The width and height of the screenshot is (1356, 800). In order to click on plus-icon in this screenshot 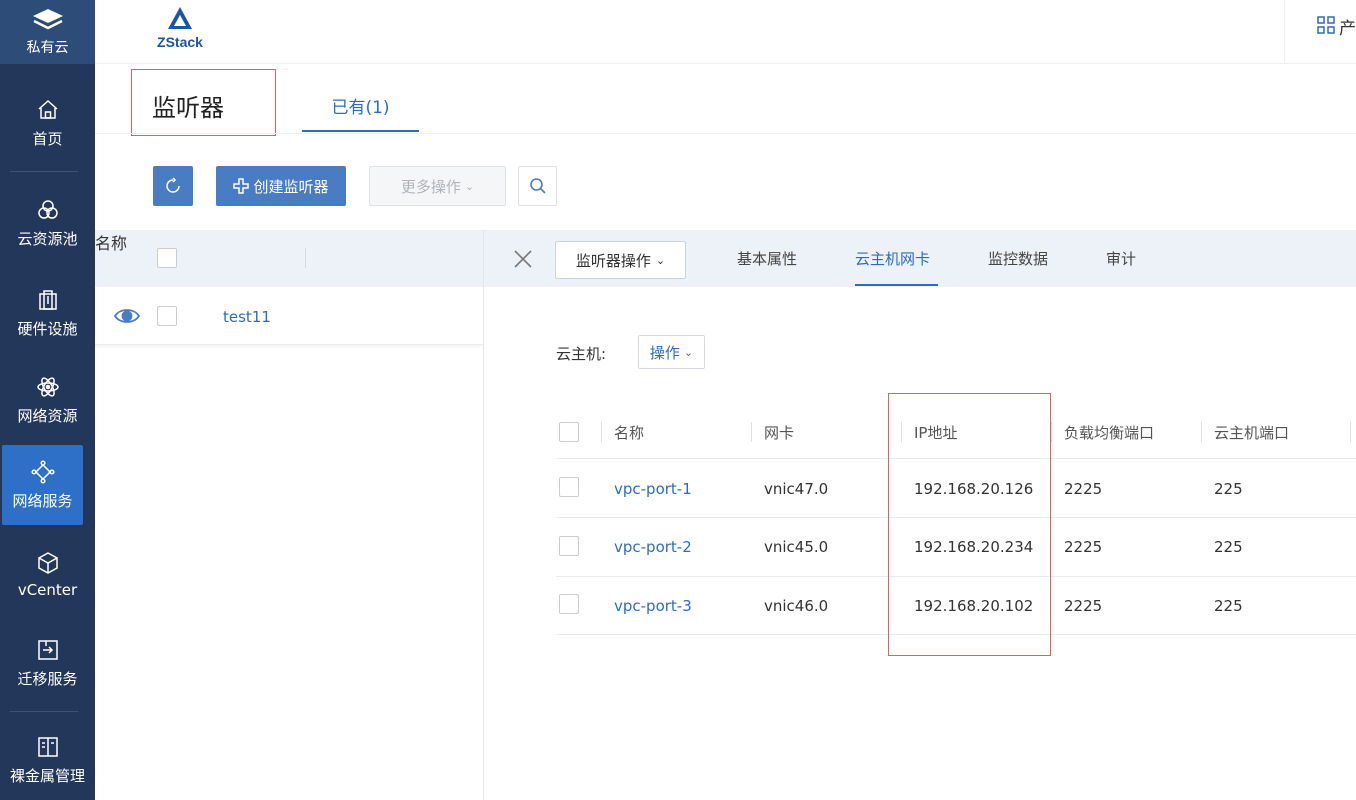, I will do `click(241, 186)`.